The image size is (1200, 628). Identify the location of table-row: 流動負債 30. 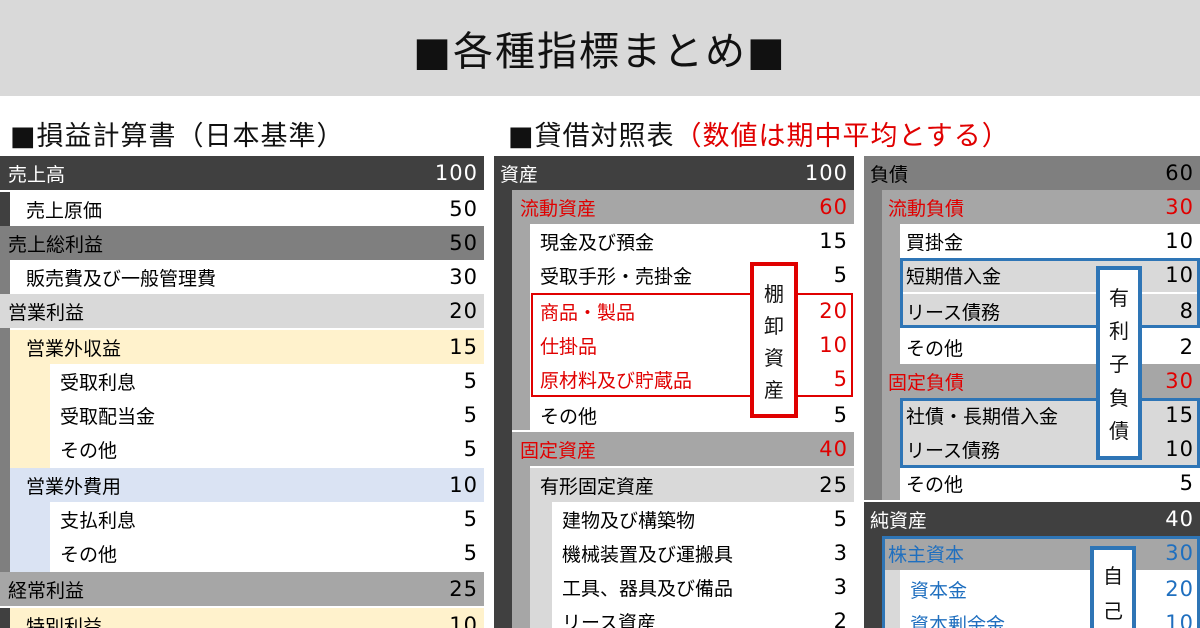
(1041, 207).